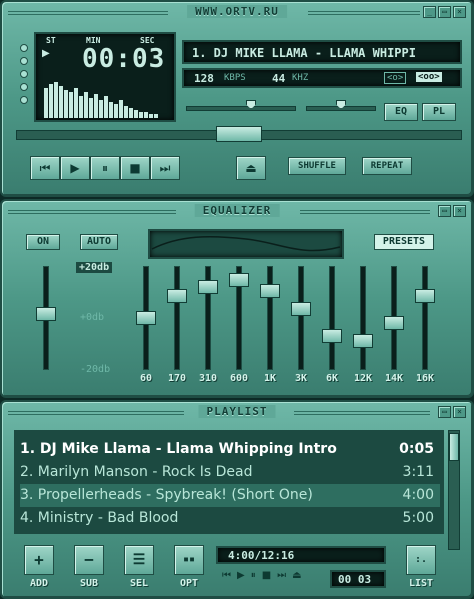 The image size is (474, 599). I want to click on play-icon: ▶, so click(75, 168).